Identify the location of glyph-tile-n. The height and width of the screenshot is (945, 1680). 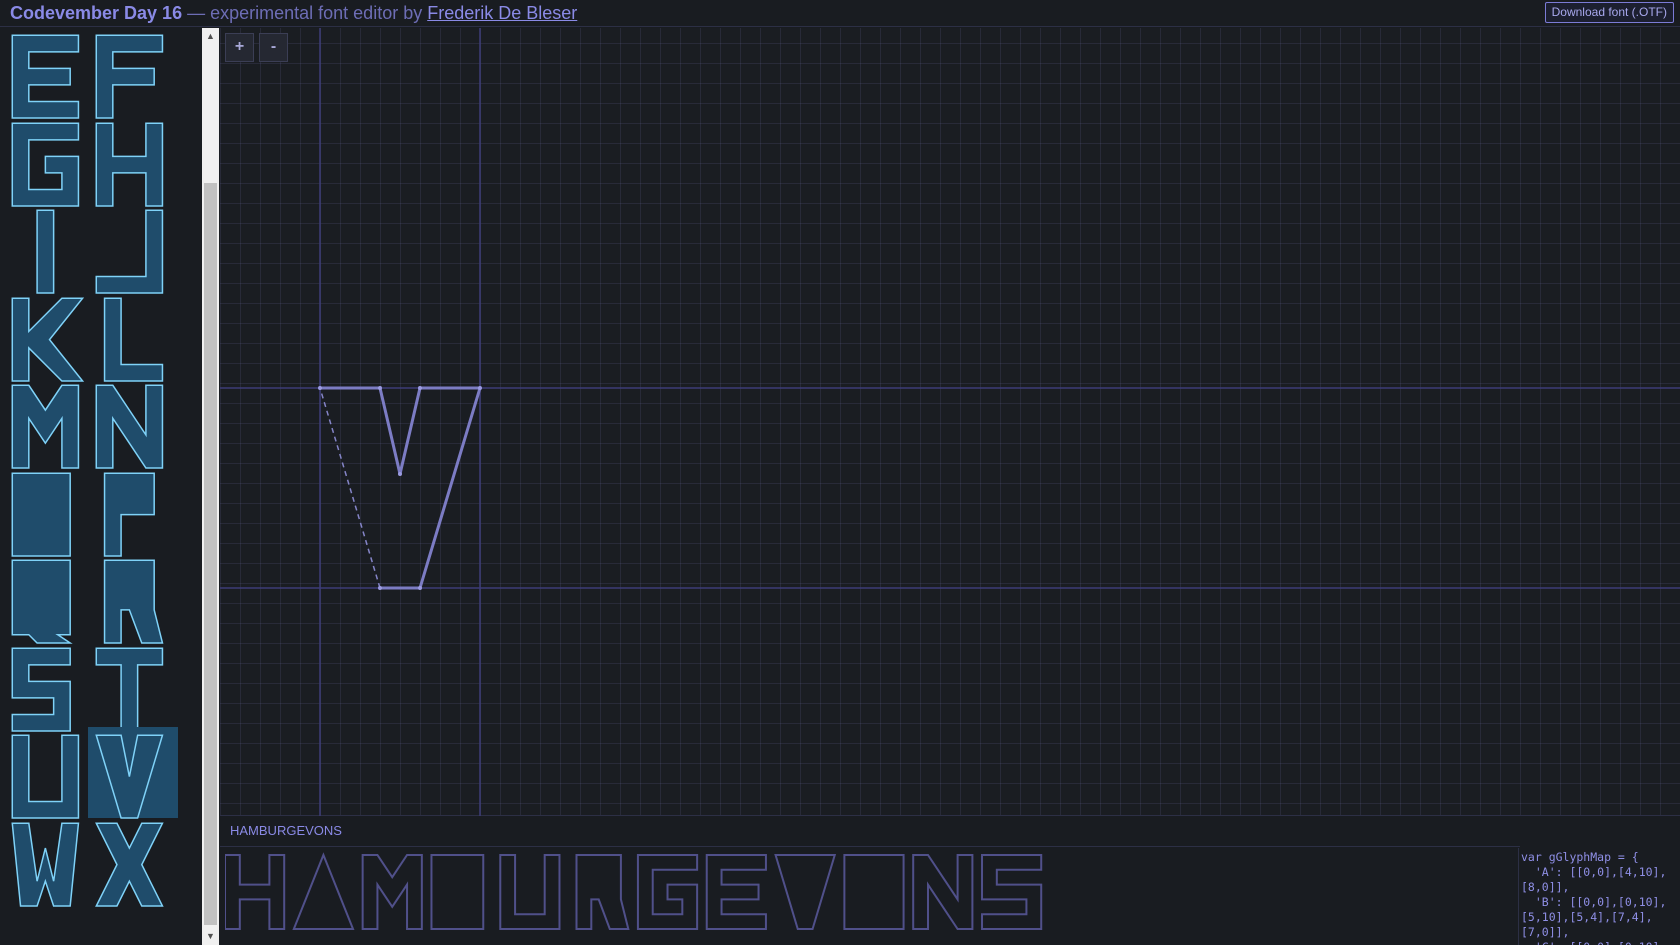
(133, 422).